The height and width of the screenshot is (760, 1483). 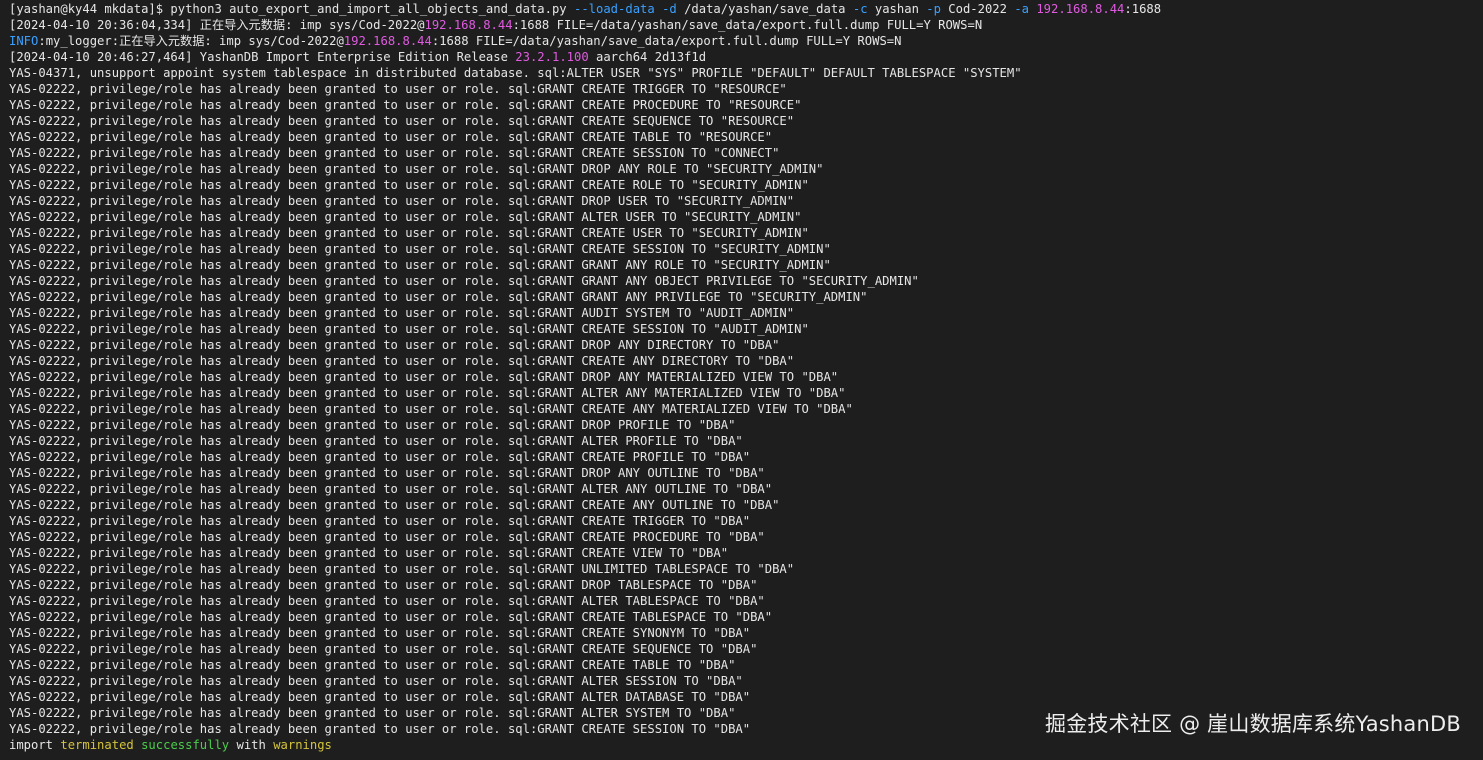 What do you see at coordinates (614, 9) in the screenshot?
I see `terminal-text-option: --load-data` at bounding box center [614, 9].